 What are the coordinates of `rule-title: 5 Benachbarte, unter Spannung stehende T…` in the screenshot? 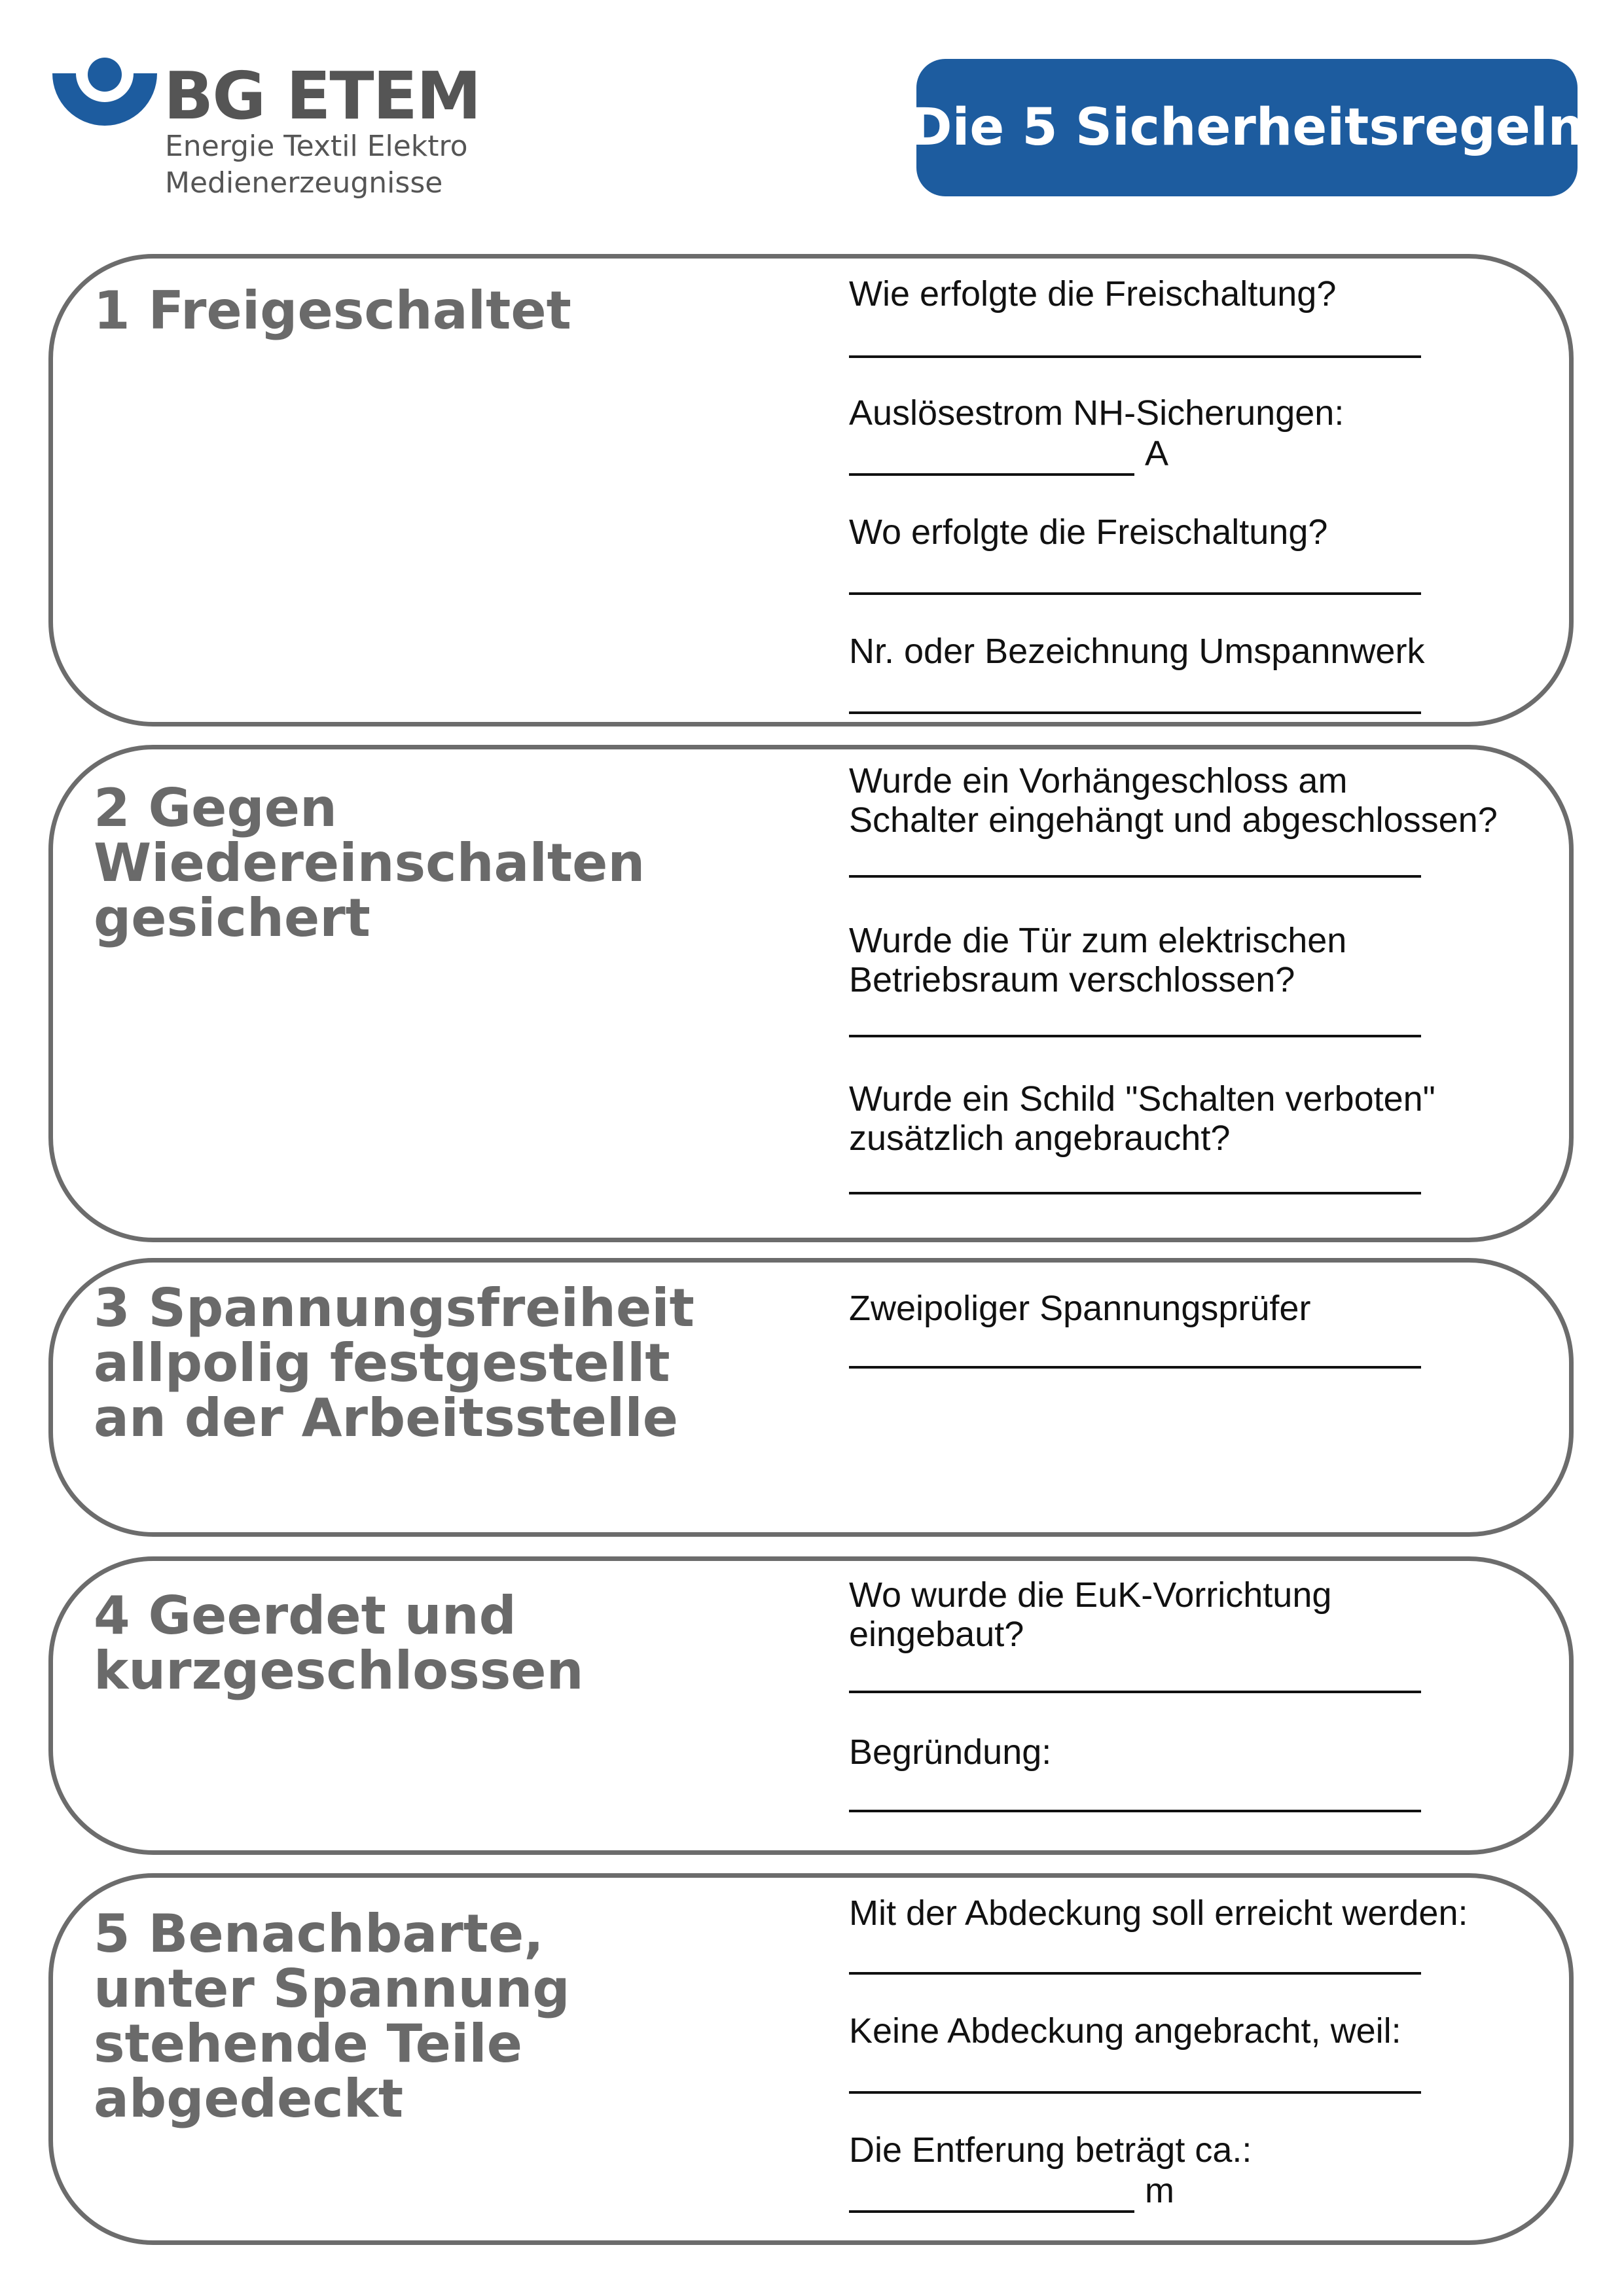 It's located at (332, 2016).